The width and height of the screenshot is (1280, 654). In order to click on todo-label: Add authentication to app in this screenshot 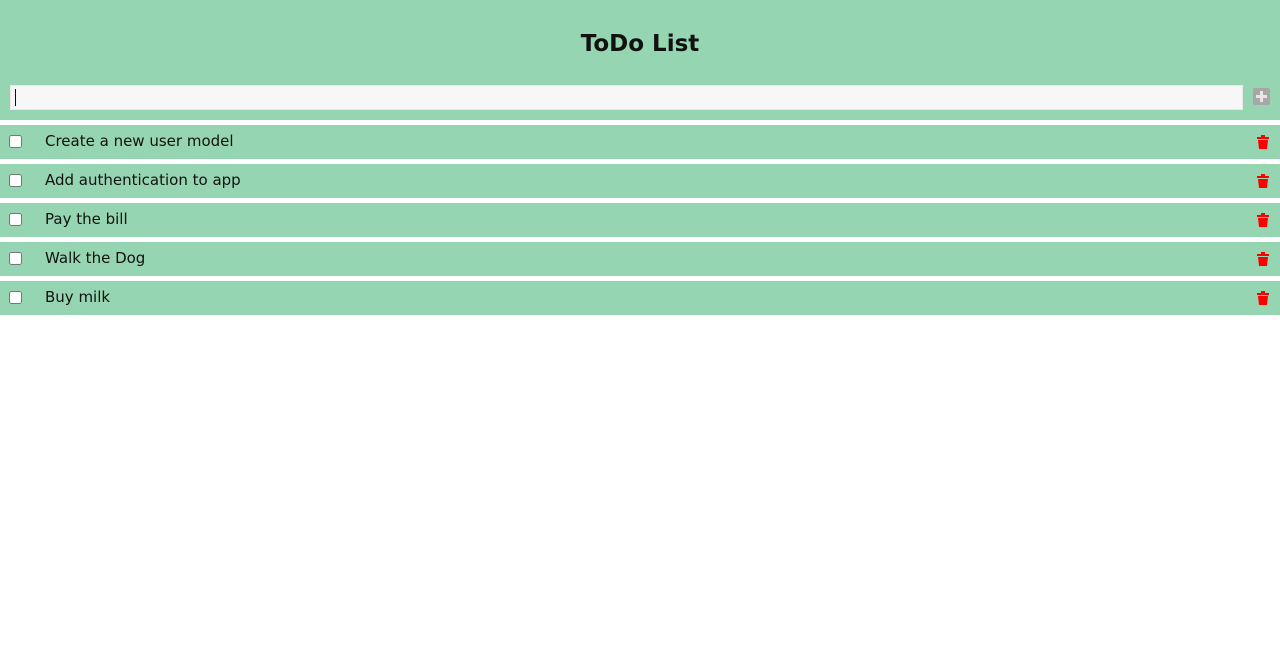, I will do `click(143, 180)`.